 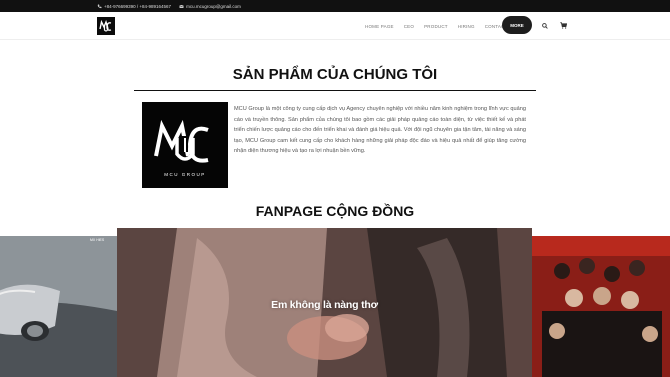 What do you see at coordinates (181, 6) in the screenshot?
I see `email-icon` at bounding box center [181, 6].